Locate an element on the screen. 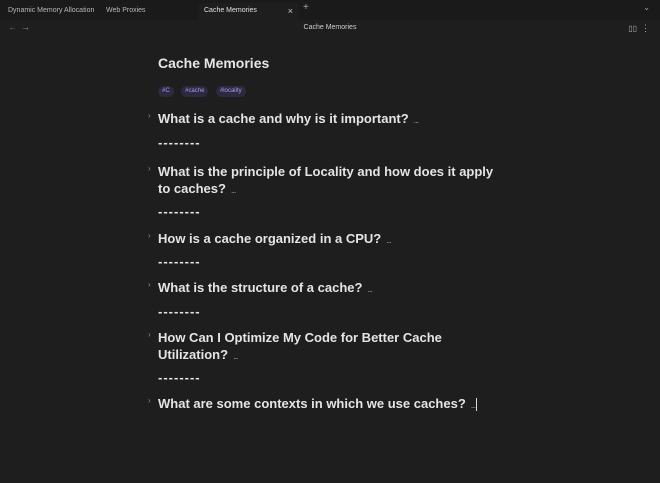 The width and height of the screenshot is (660, 483). view-title: Cache Memories is located at coordinates (330, 27).